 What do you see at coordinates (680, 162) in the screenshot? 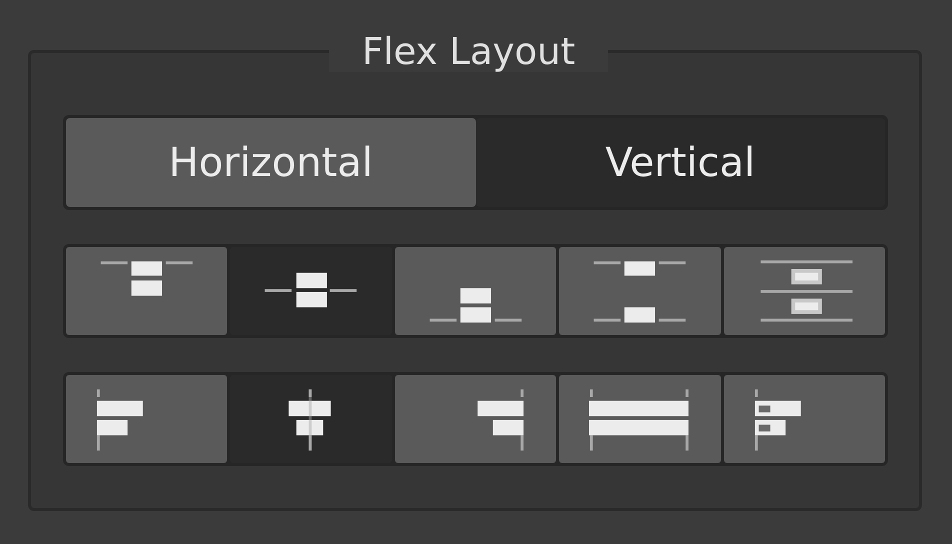
I see `direction-tab: Vertical` at bounding box center [680, 162].